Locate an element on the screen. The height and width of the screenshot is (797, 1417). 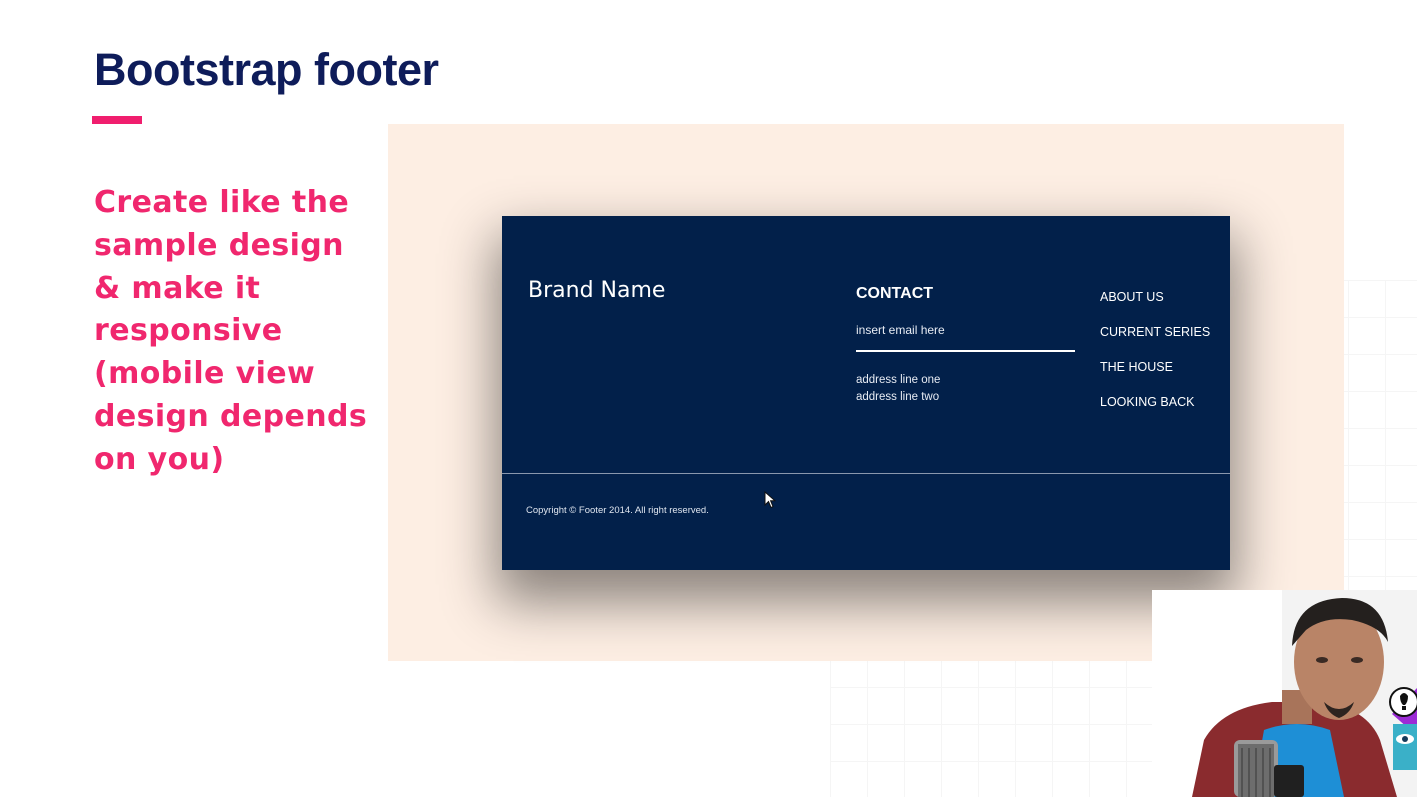
title-underline is located at coordinates (117, 120).